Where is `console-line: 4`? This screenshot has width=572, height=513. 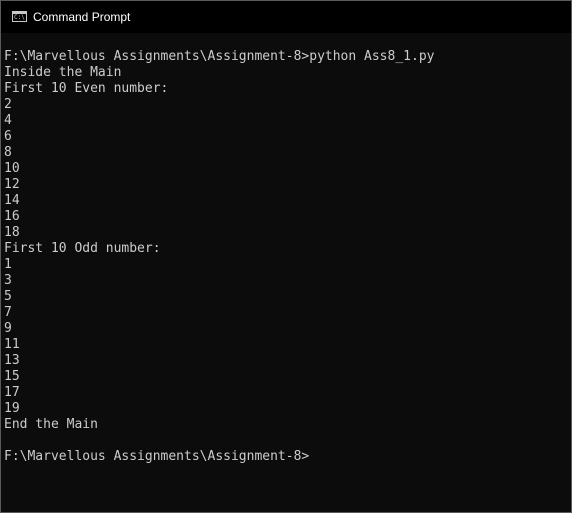 console-line: 4 is located at coordinates (8, 120).